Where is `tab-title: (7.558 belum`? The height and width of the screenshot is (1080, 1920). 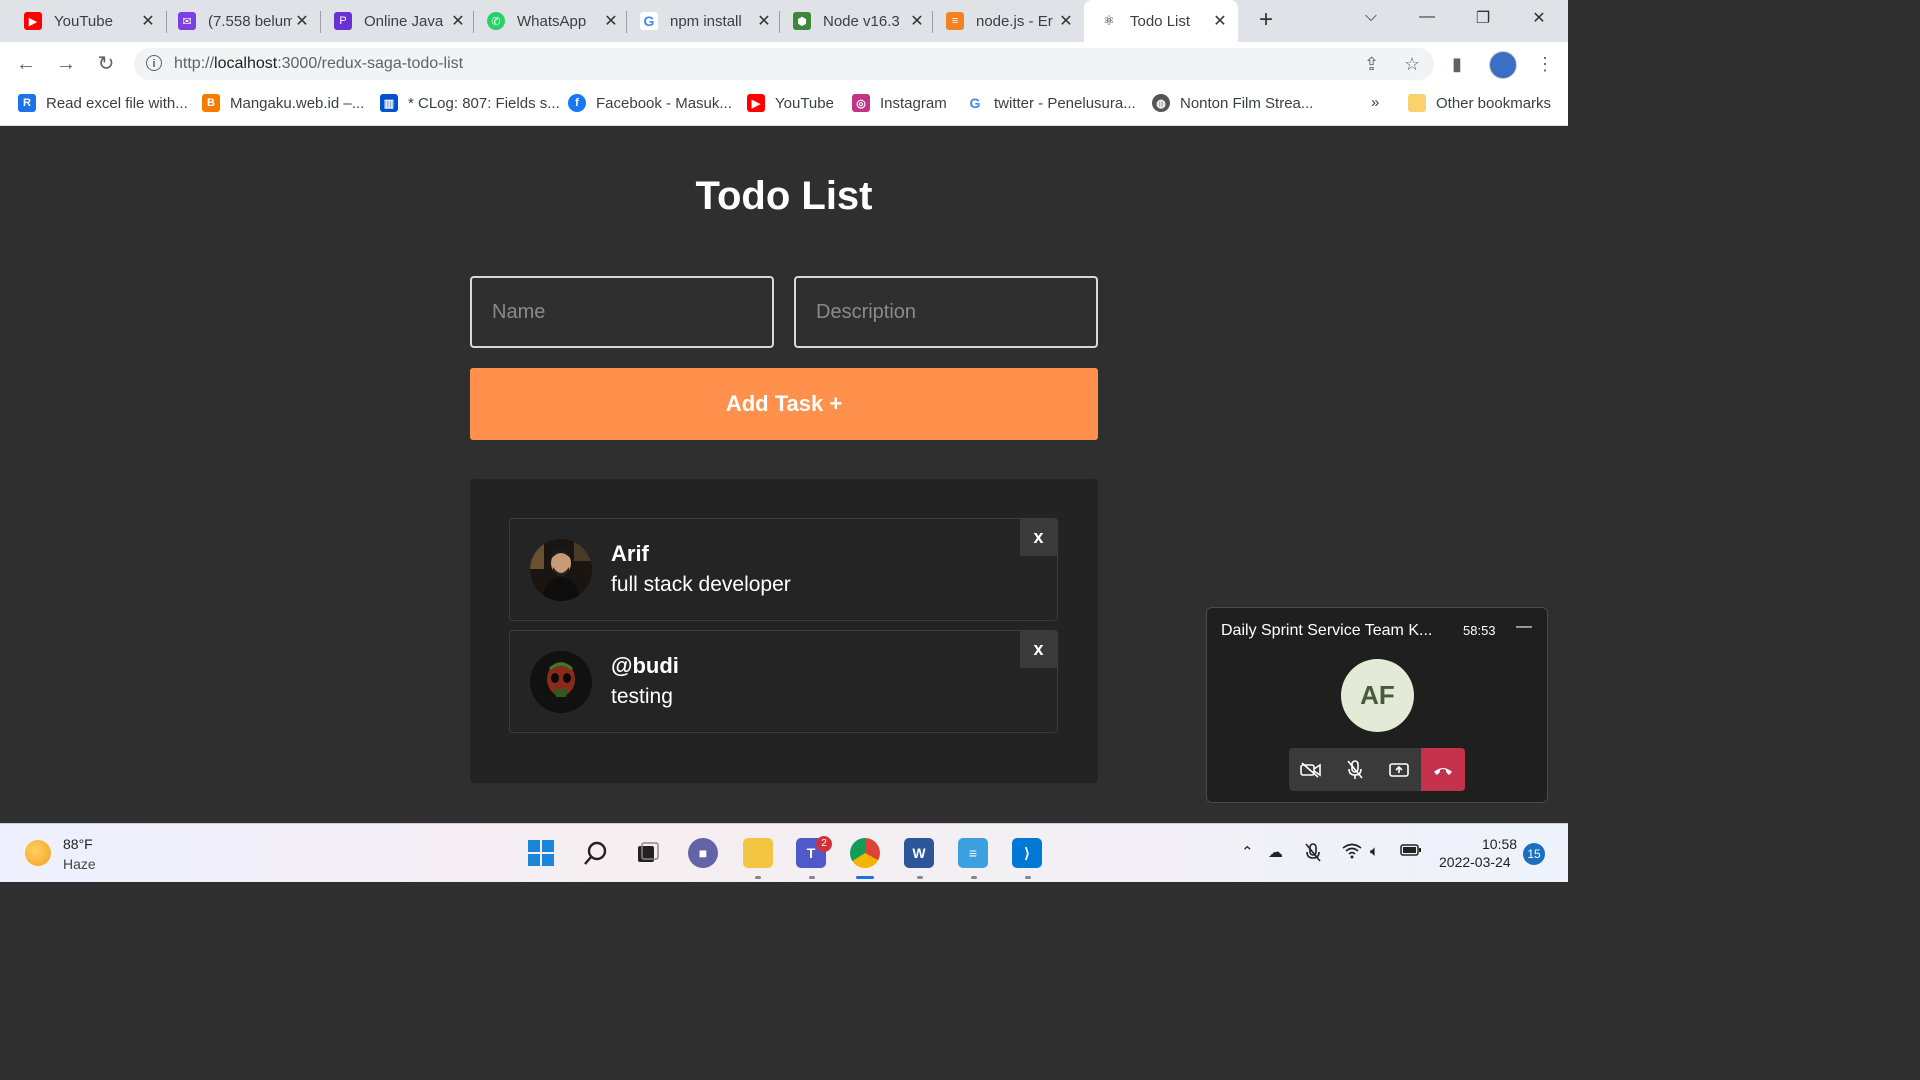 tab-title: (7.558 belum is located at coordinates (250, 21).